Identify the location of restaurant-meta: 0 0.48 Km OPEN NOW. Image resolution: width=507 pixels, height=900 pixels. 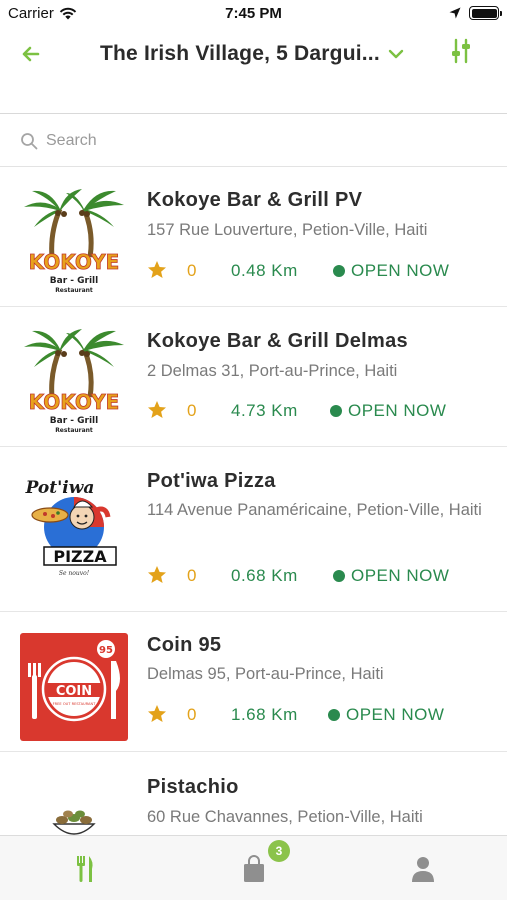
(319, 271).